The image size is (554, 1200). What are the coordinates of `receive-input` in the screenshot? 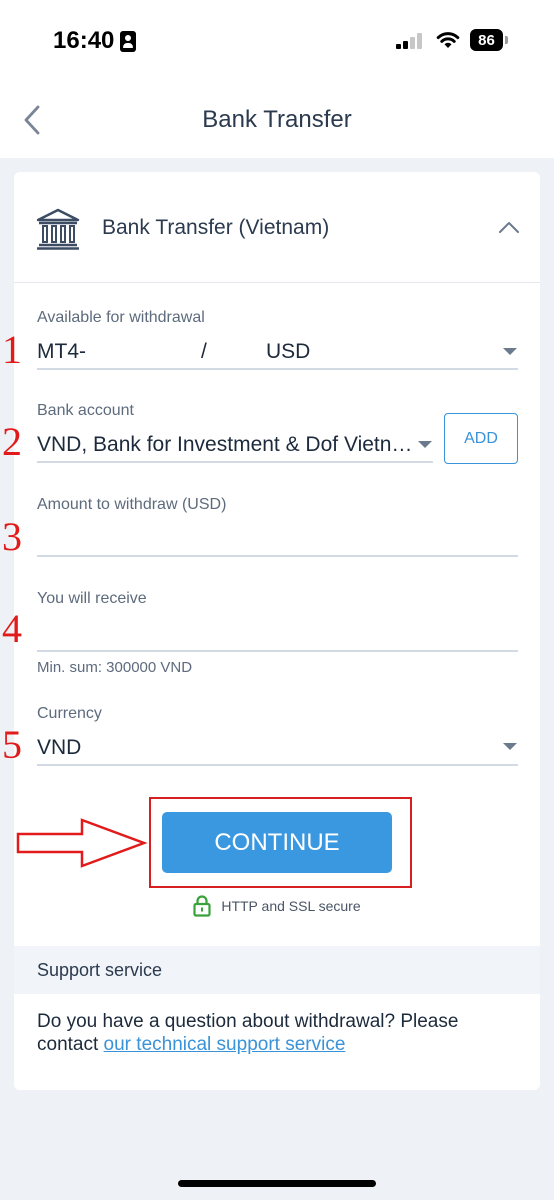 It's located at (277, 634).